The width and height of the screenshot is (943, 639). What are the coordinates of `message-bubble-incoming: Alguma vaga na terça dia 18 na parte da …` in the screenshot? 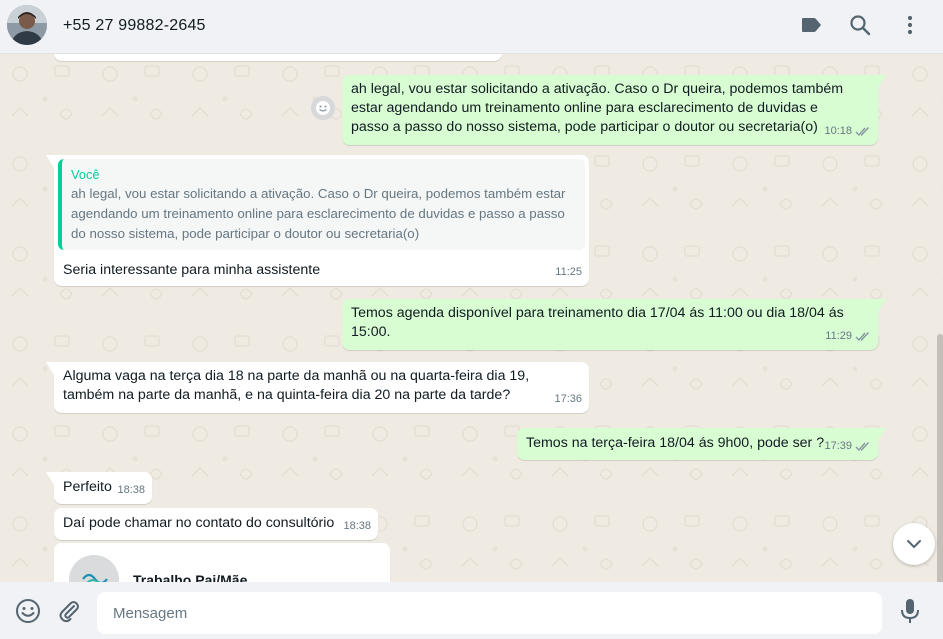 It's located at (317, 387).